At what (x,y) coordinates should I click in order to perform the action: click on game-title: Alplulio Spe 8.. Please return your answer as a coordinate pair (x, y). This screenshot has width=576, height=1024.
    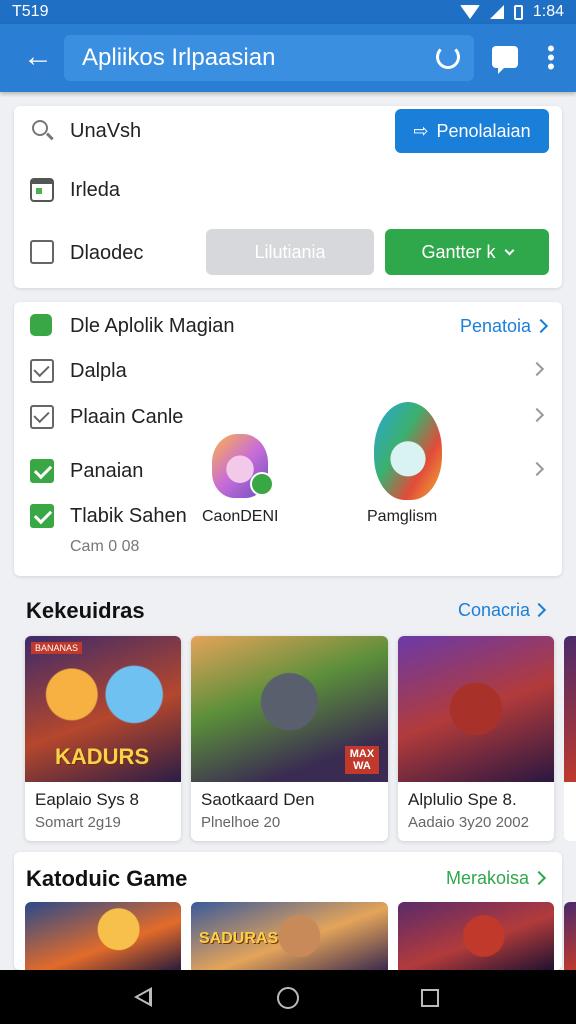
    Looking at the image, I should click on (462, 799).